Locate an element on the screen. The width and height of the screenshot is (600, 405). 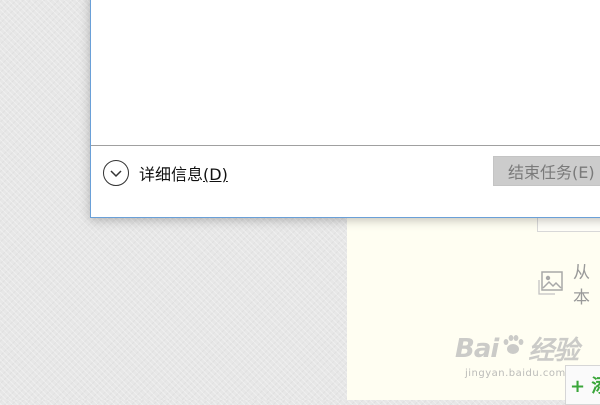
paw-icon is located at coordinates (513, 348).